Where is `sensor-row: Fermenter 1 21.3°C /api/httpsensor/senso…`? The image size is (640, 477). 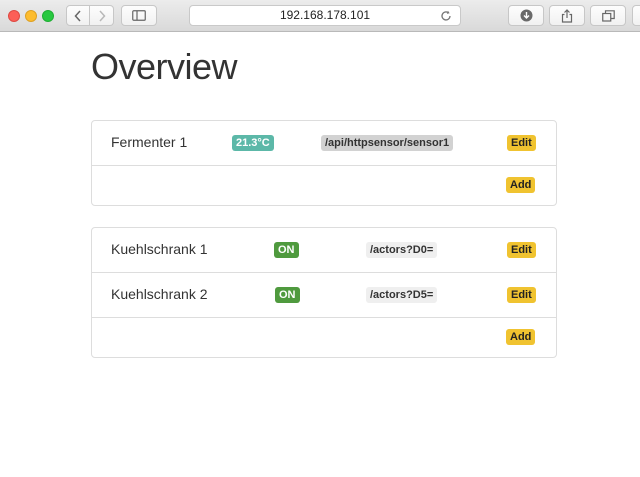 sensor-row: Fermenter 1 21.3°C /api/httpsensor/senso… is located at coordinates (324, 143).